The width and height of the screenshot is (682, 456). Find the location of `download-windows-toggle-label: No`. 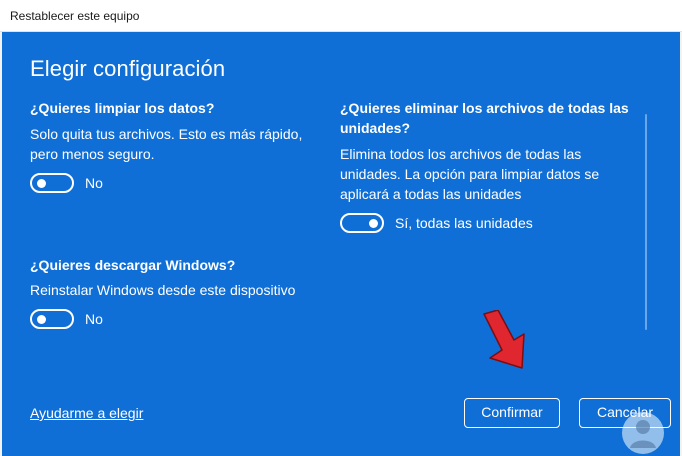

download-windows-toggle-label: No is located at coordinates (94, 319).